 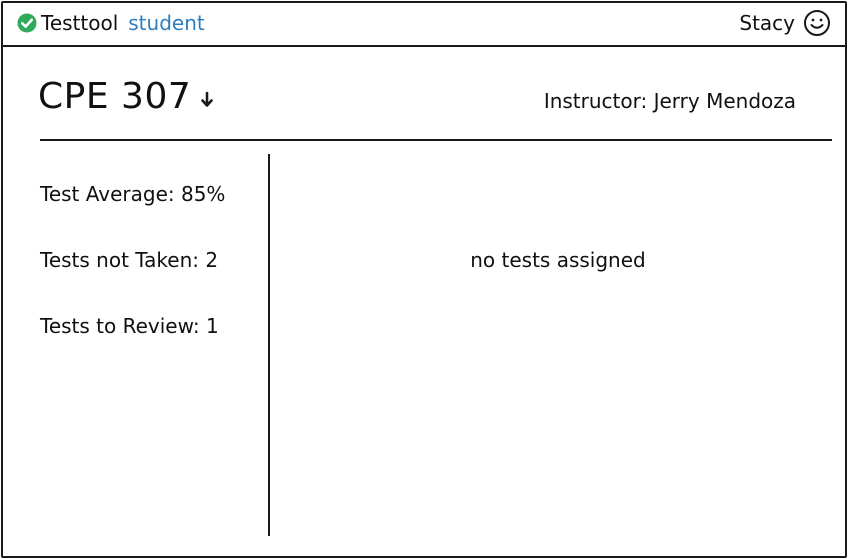 What do you see at coordinates (129, 260) in the screenshot?
I see `tests-not-taken-stat: Tests not Taken: 2` at bounding box center [129, 260].